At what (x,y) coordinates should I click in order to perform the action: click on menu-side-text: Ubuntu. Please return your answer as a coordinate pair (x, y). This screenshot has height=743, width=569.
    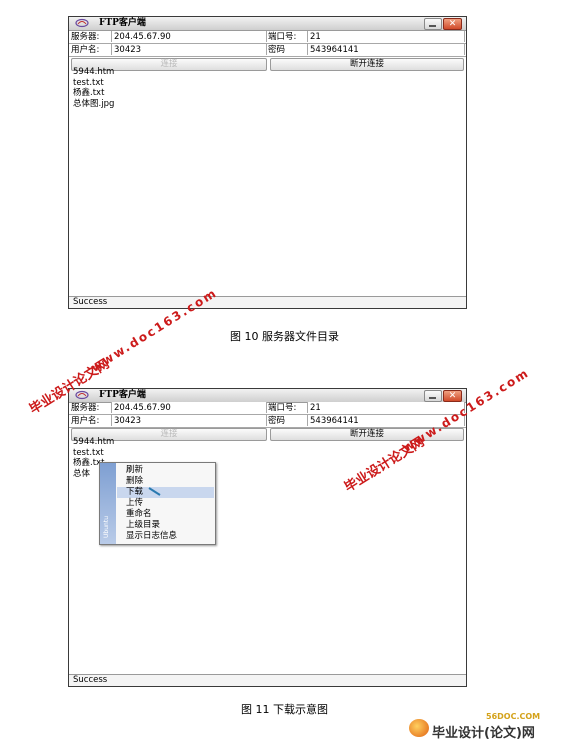
    Looking at the image, I should click on (106, 527).